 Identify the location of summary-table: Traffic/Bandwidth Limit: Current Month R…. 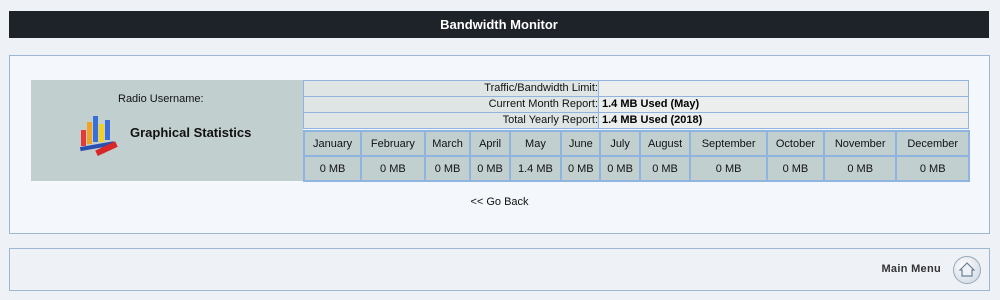
(636, 104).